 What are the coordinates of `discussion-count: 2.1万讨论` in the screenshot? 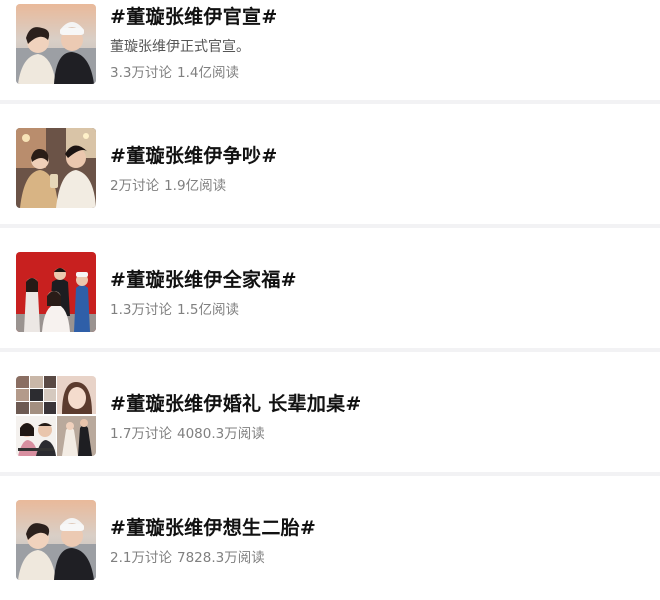 It's located at (141, 558).